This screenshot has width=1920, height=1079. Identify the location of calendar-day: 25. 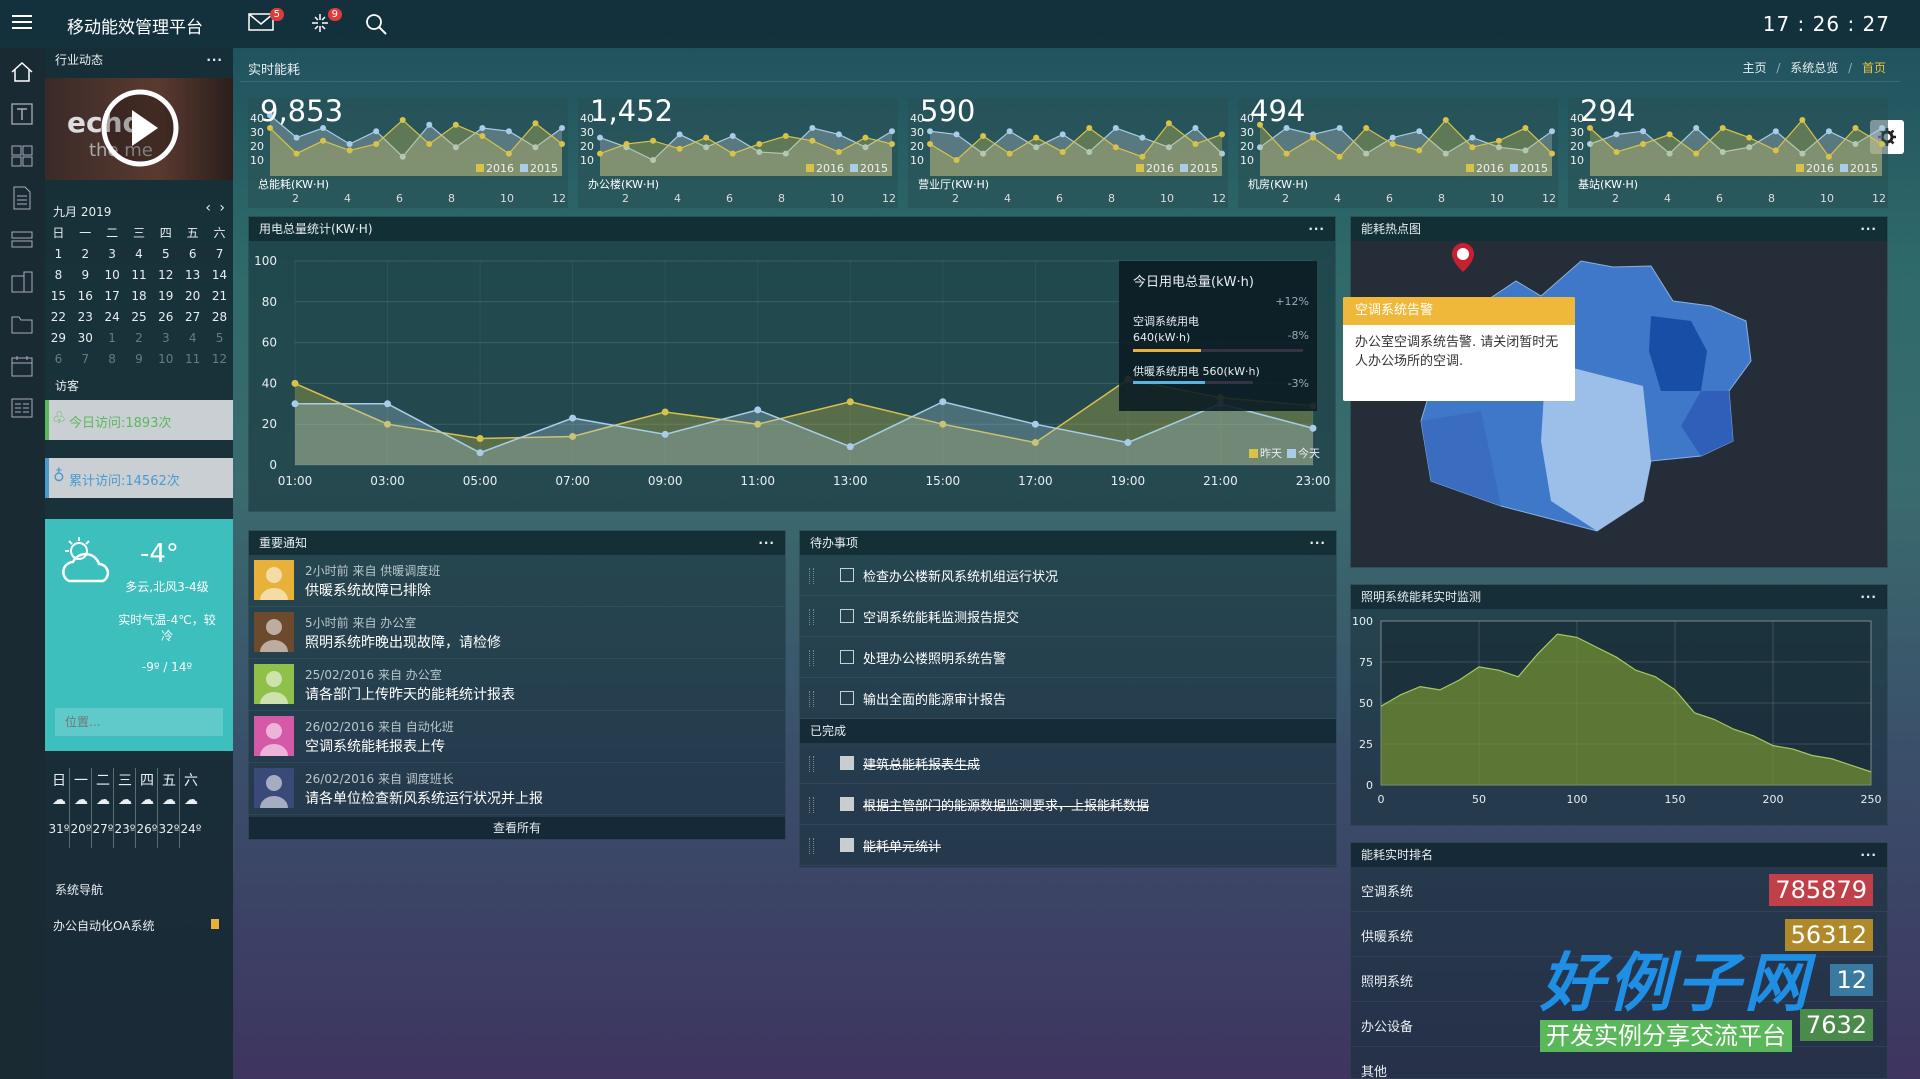
(139, 316).